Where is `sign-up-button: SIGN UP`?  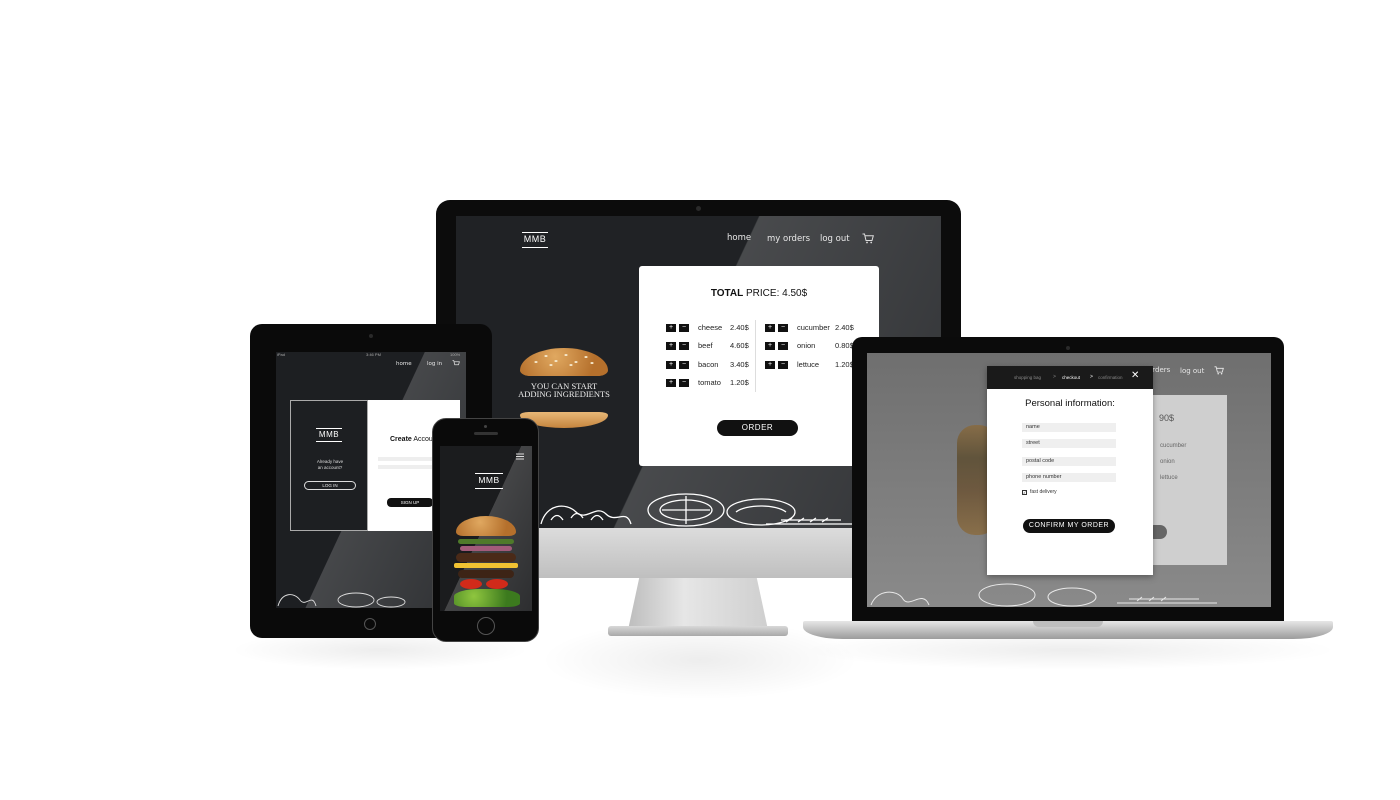 sign-up-button: SIGN UP is located at coordinates (410, 502).